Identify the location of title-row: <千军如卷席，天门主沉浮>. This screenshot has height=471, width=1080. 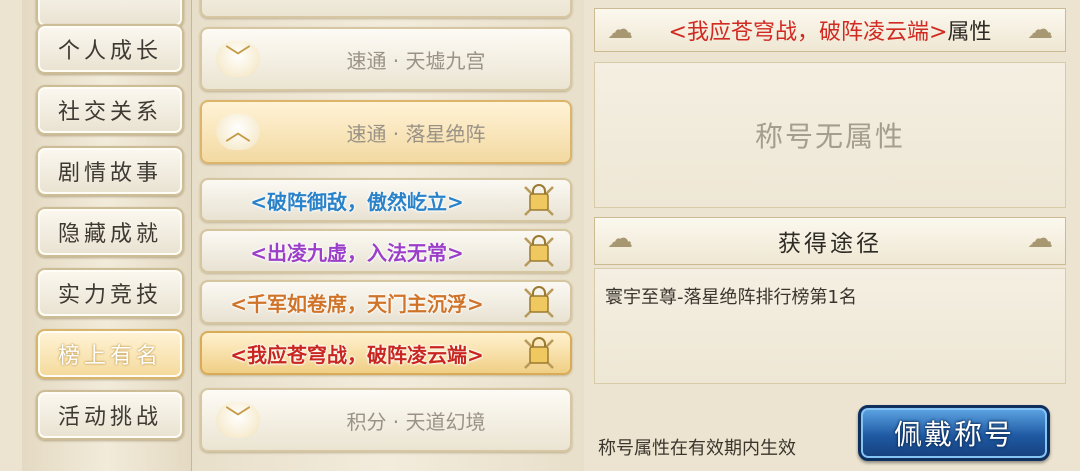
(386, 302).